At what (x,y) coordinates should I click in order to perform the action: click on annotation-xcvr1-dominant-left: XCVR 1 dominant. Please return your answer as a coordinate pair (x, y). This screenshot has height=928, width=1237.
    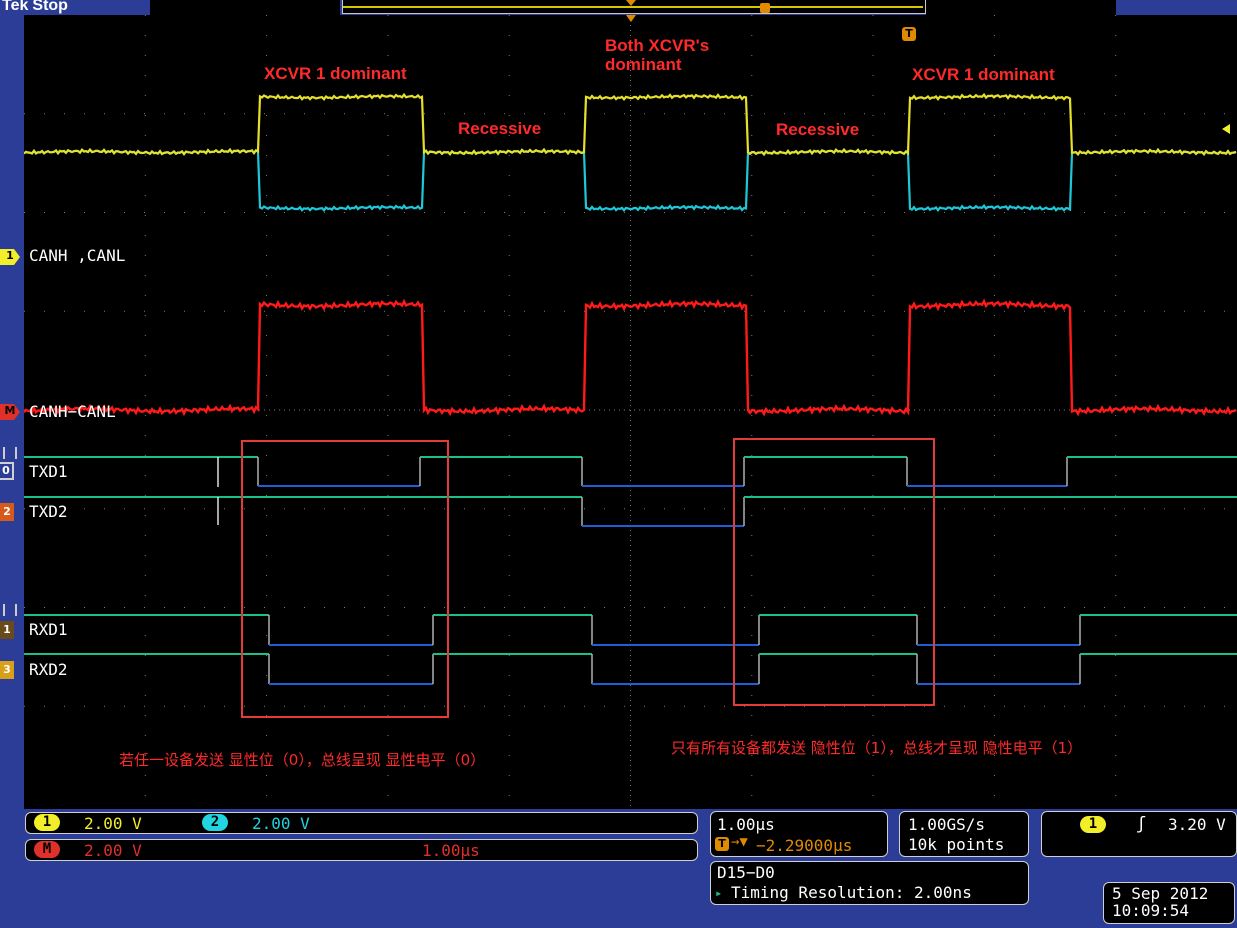
    Looking at the image, I should click on (335, 73).